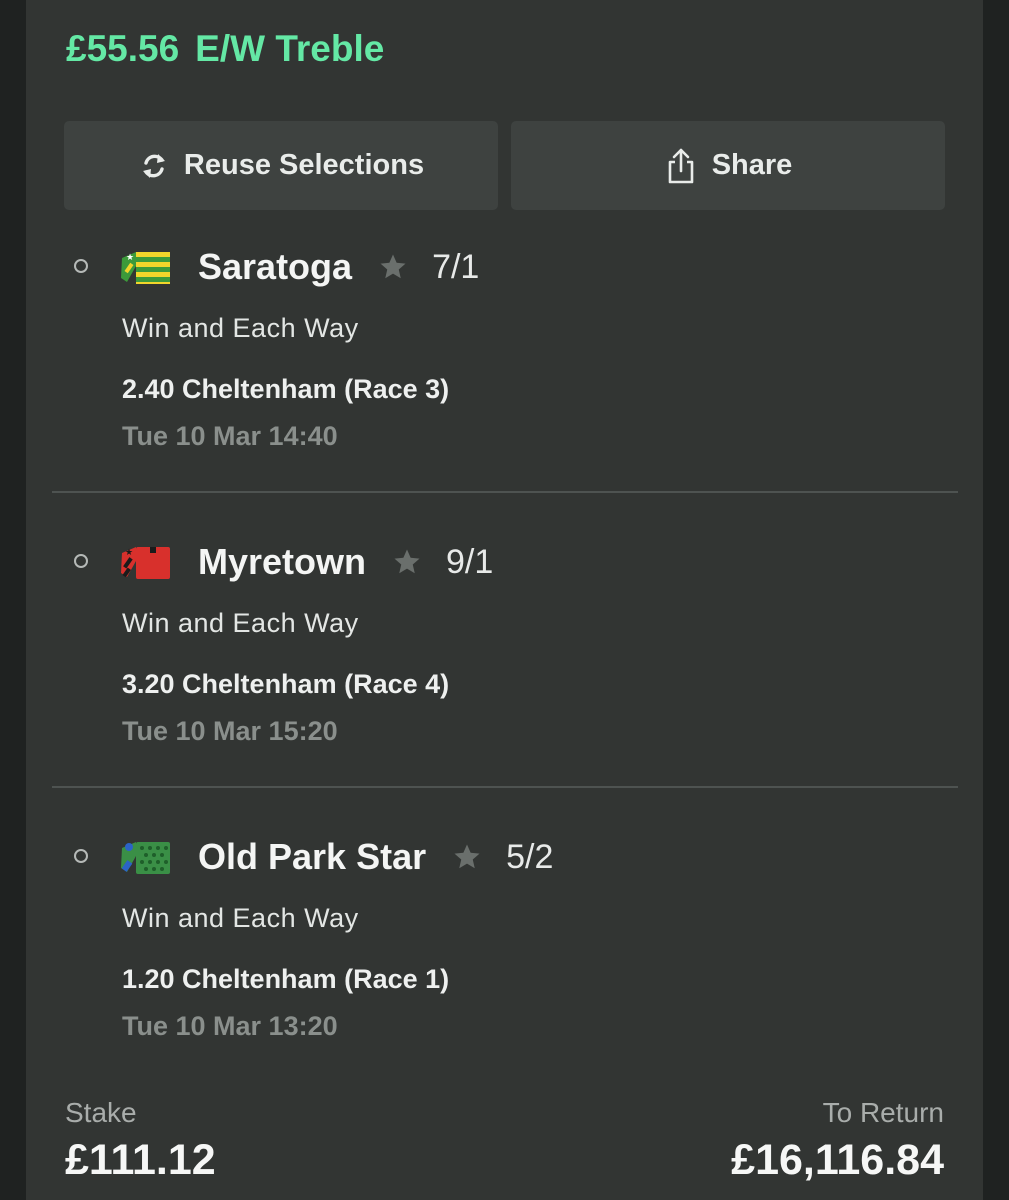 The image size is (1009, 1200). What do you see at coordinates (681, 166) in the screenshot?
I see `share-icon` at bounding box center [681, 166].